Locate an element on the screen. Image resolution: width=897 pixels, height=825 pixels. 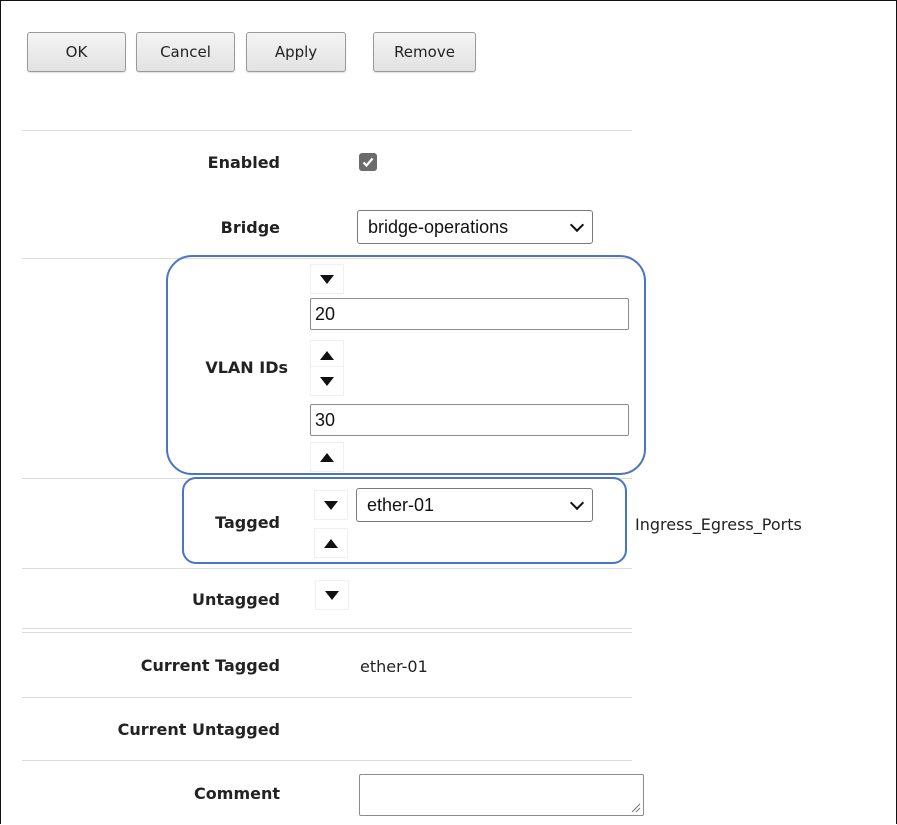
tagged-highlight is located at coordinates (404, 520).